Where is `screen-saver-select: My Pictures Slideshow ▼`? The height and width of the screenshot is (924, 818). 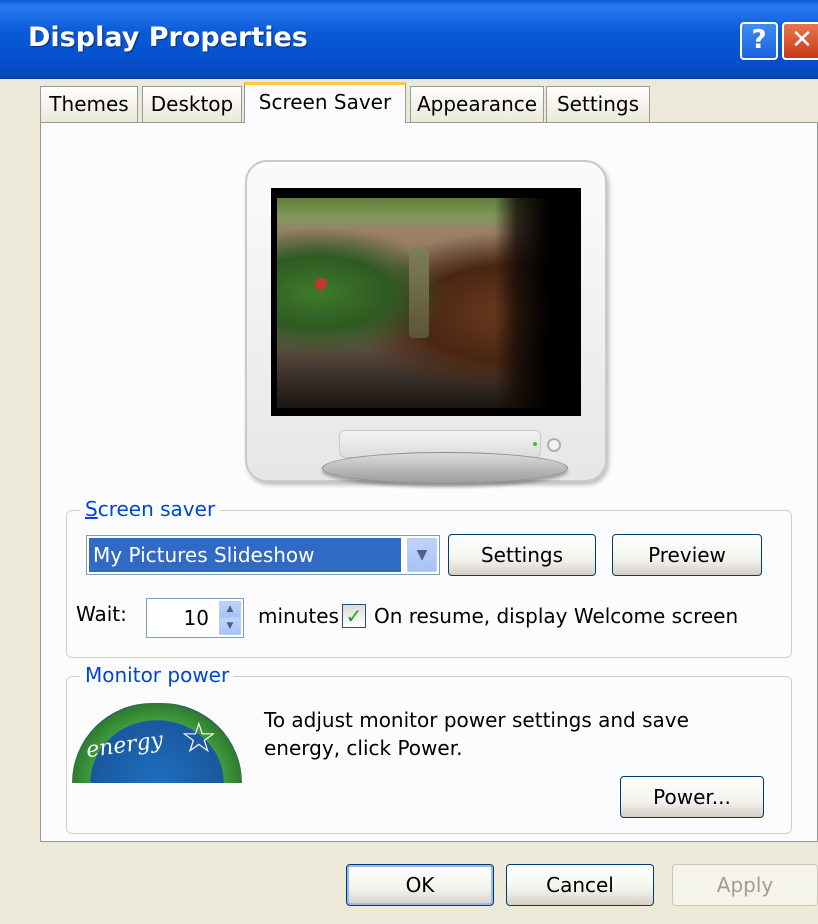 screen-saver-select: My Pictures Slideshow ▼ is located at coordinates (263, 555).